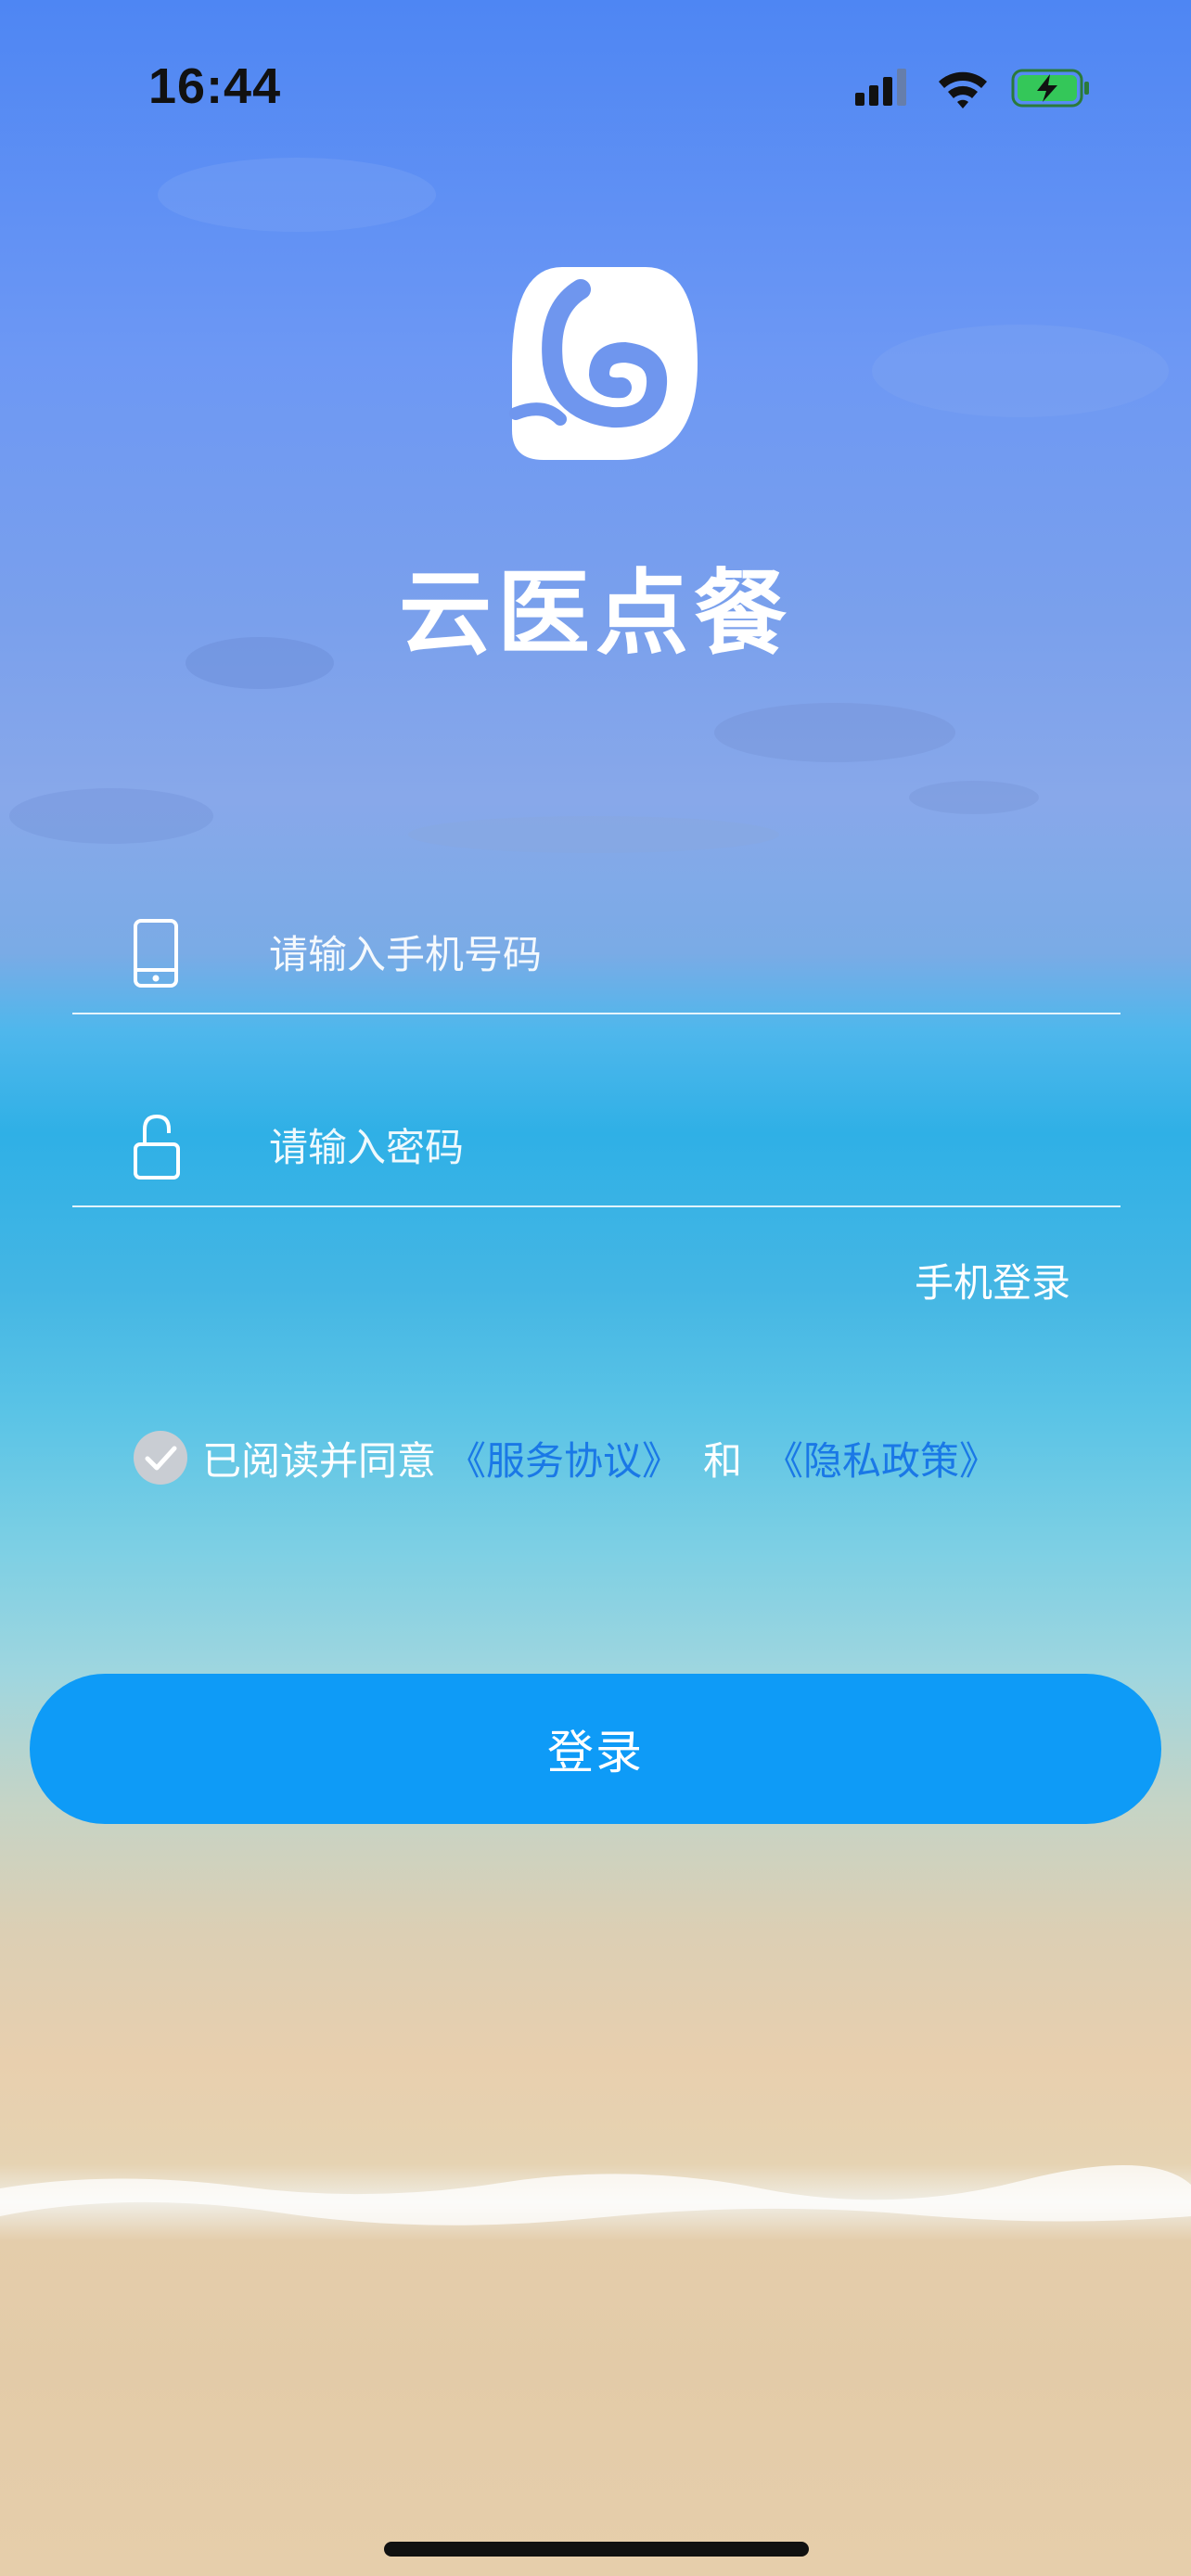 The height and width of the screenshot is (2576, 1191). I want to click on agreement-row: 已阅读并同意 《服务协议》 和 《隐私政策》, so click(571, 1458).